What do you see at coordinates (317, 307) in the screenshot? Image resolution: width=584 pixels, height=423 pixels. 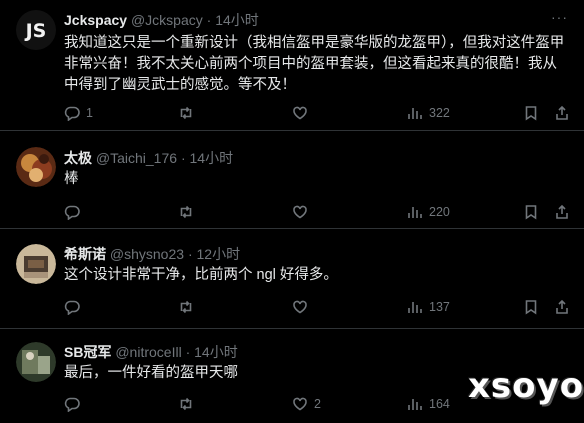 I see `action-bar: 137` at bounding box center [317, 307].